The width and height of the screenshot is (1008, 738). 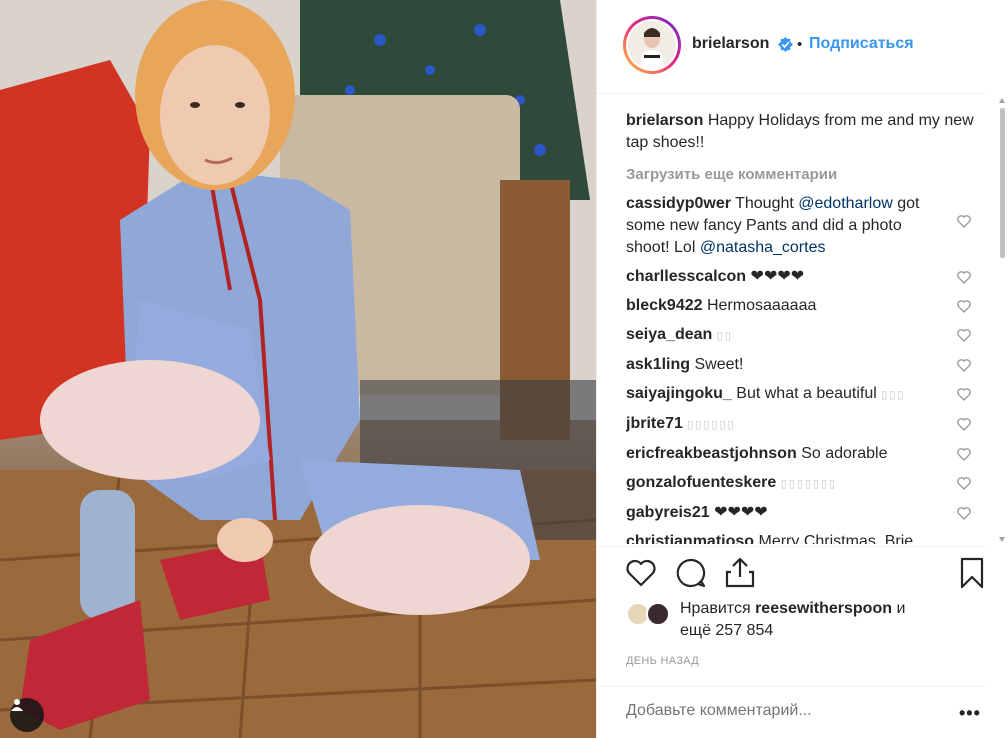 What do you see at coordinates (802, 513) in the screenshot?
I see `comment-item: gabyreis21 ❤❤❤❤` at bounding box center [802, 513].